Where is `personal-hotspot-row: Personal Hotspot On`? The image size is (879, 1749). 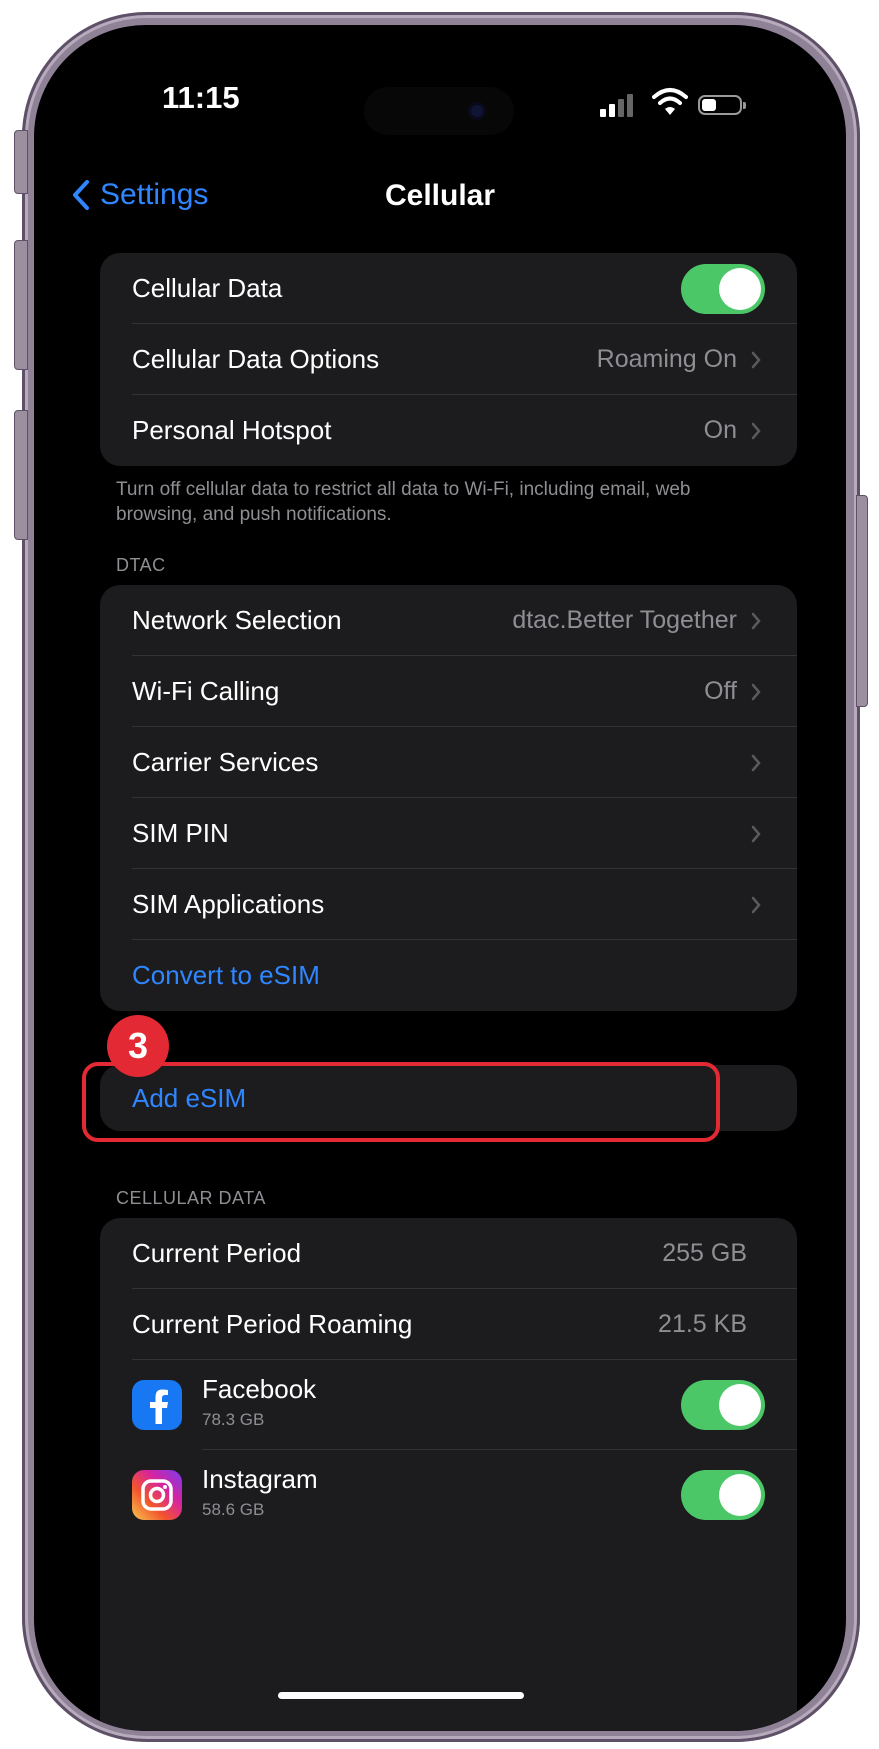 personal-hotspot-row: Personal Hotspot On is located at coordinates (448, 430).